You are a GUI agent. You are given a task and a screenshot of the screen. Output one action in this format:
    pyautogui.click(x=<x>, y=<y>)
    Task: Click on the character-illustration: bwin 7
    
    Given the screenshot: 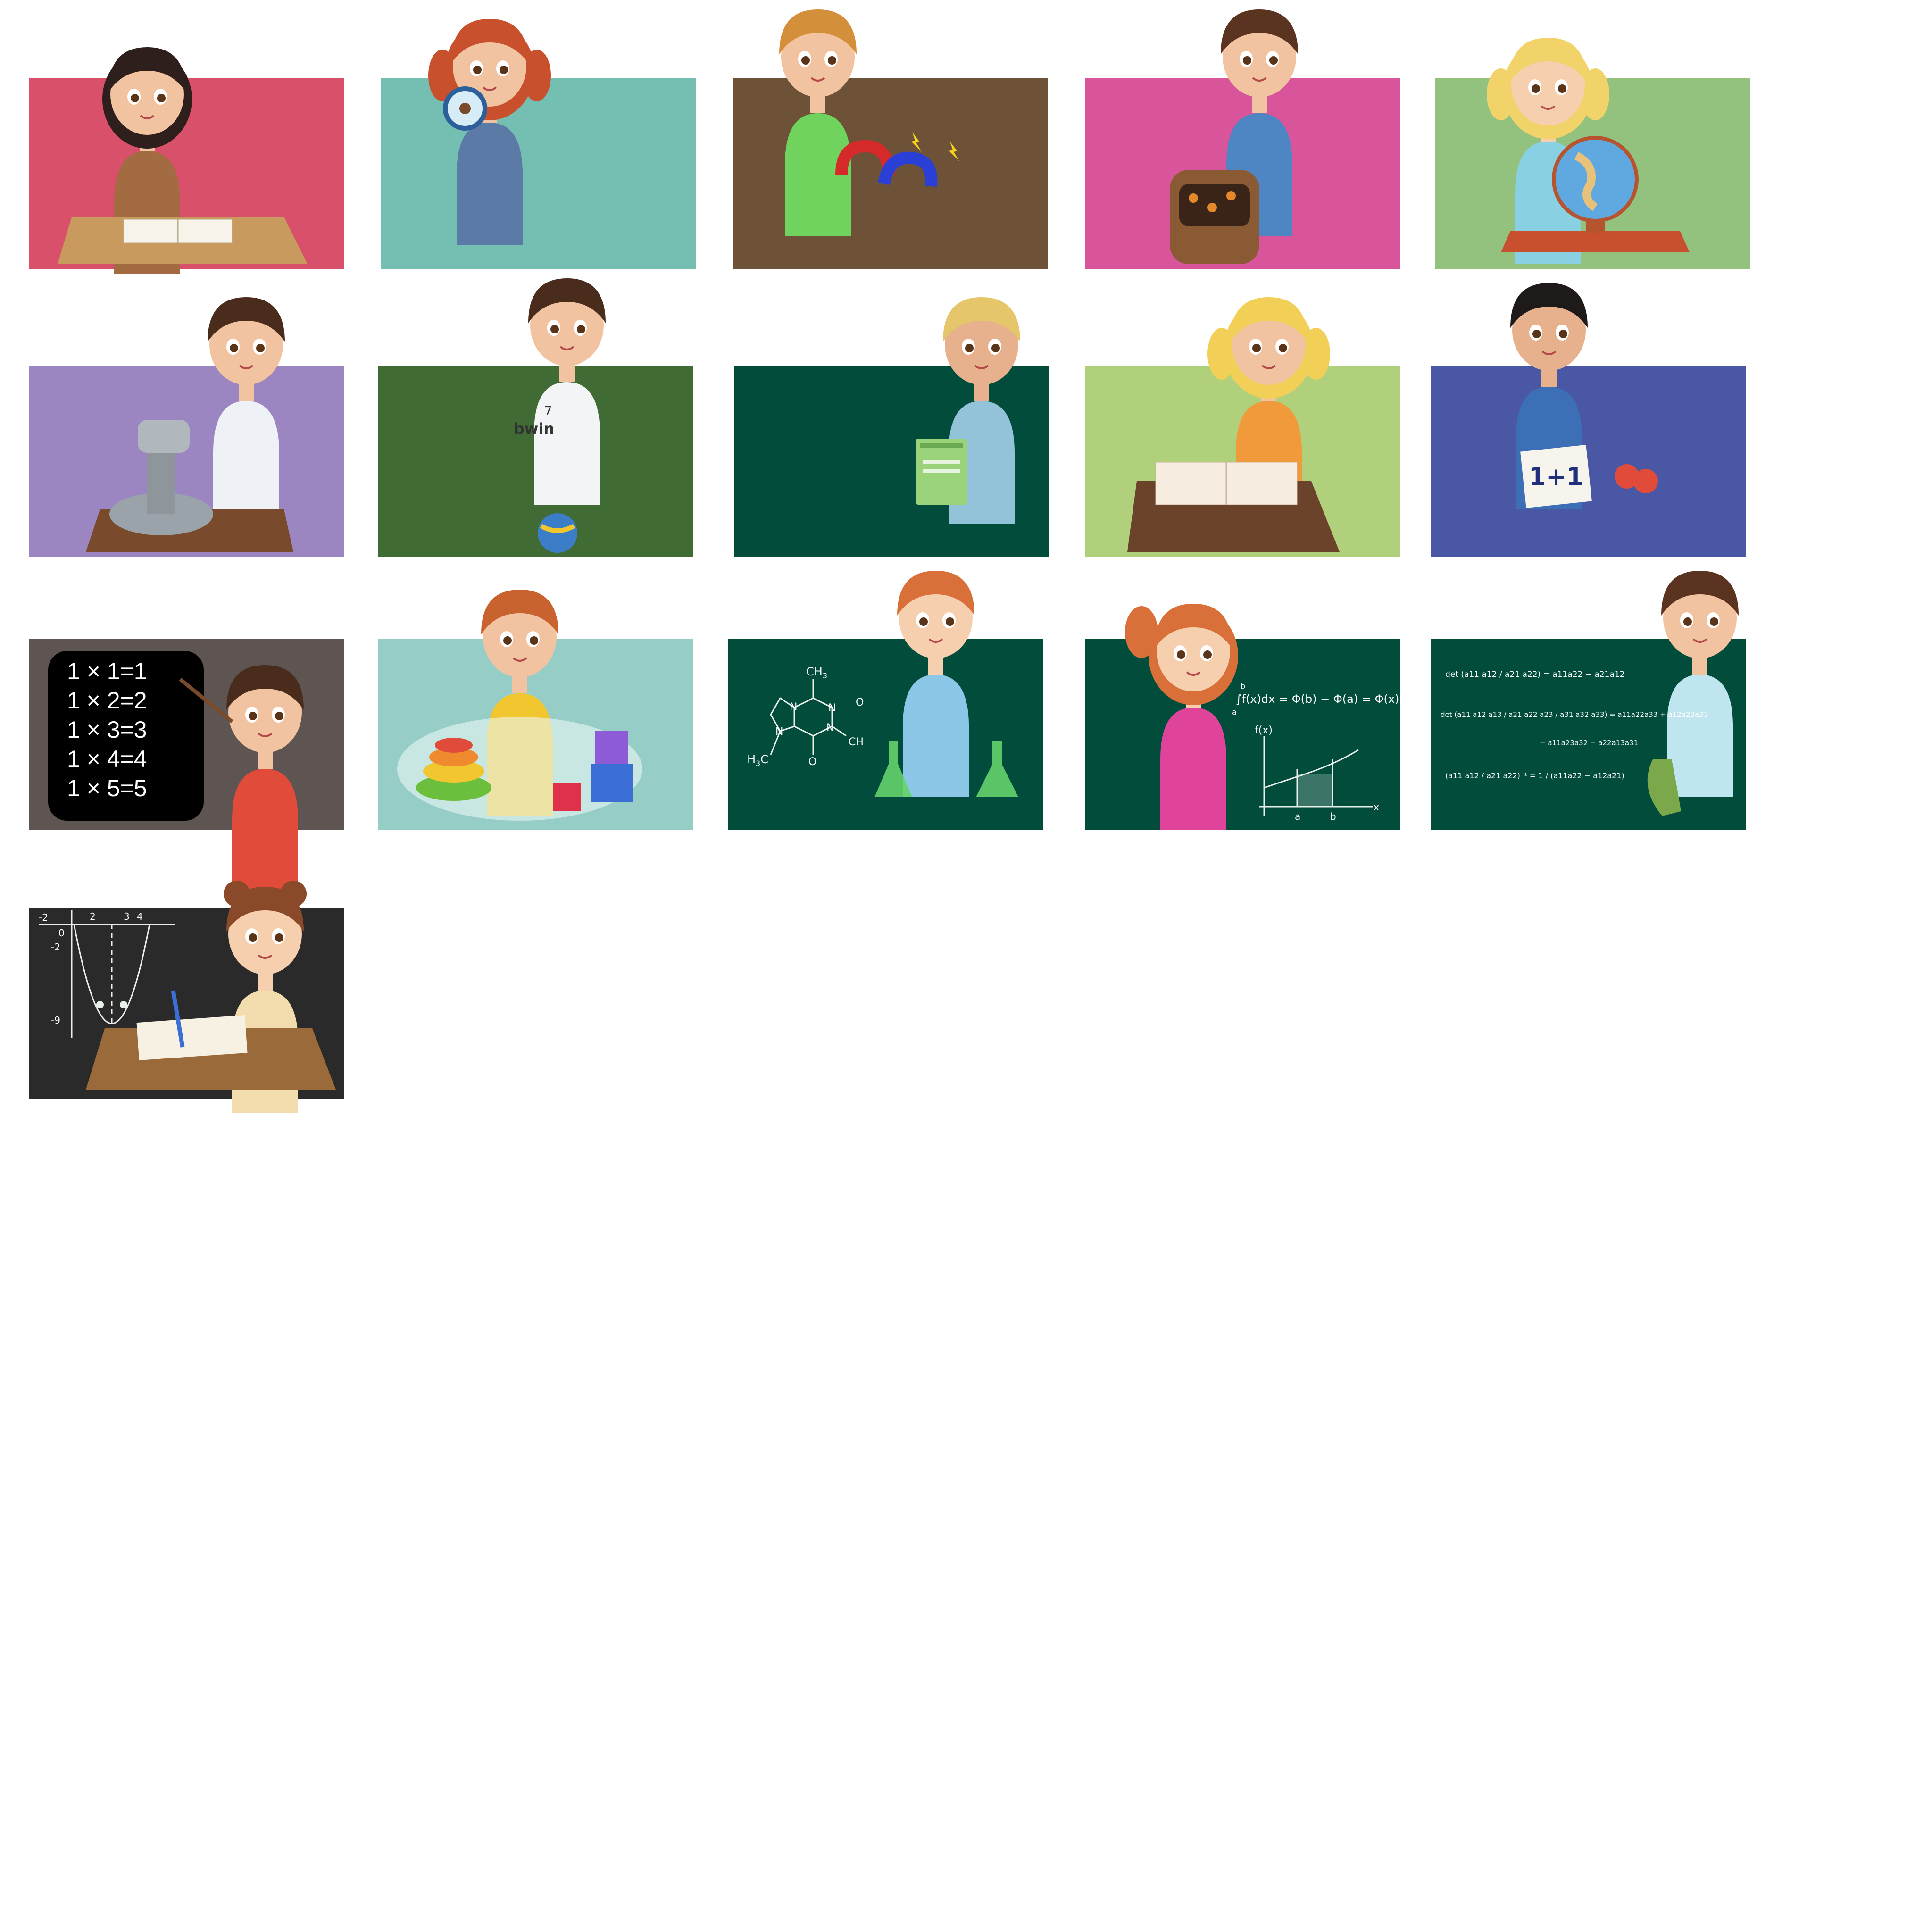 What is the action you would take?
    pyautogui.click(x=560, y=415)
    